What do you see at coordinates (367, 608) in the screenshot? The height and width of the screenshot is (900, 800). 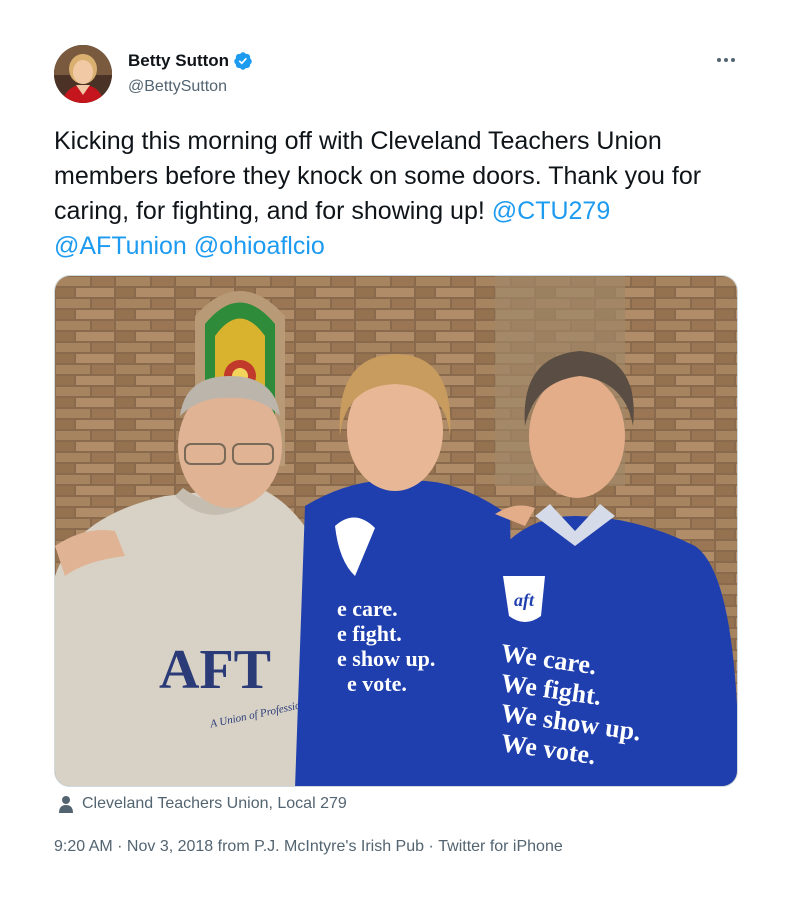 I see `center-shirt-line-1: e care.` at bounding box center [367, 608].